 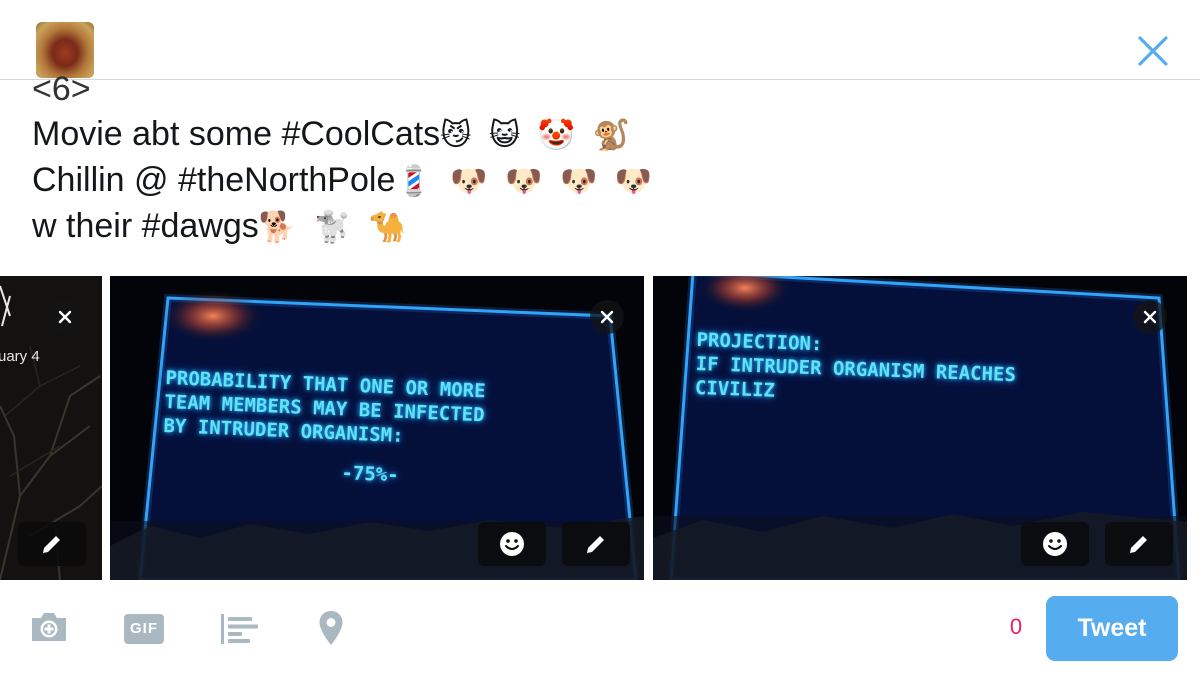 I want to click on location-button, so click(x=331, y=630).